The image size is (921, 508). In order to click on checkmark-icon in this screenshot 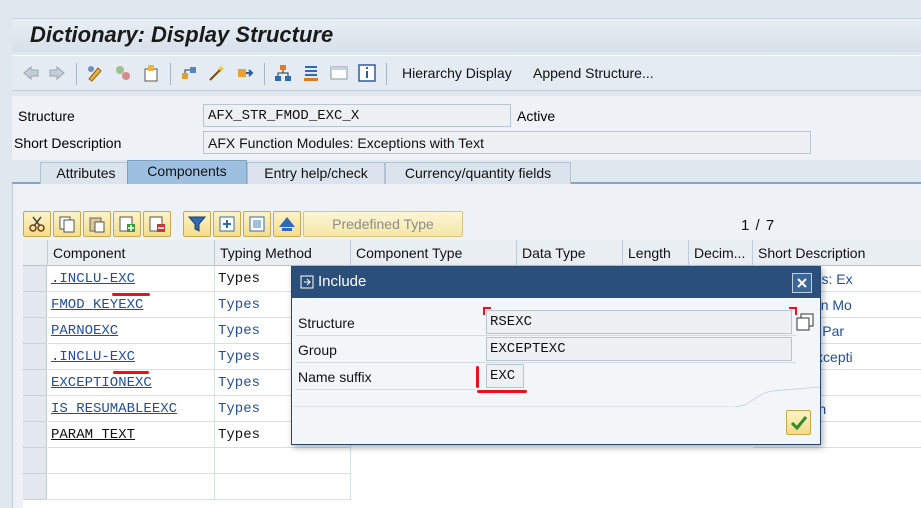, I will do `click(799, 423)`.